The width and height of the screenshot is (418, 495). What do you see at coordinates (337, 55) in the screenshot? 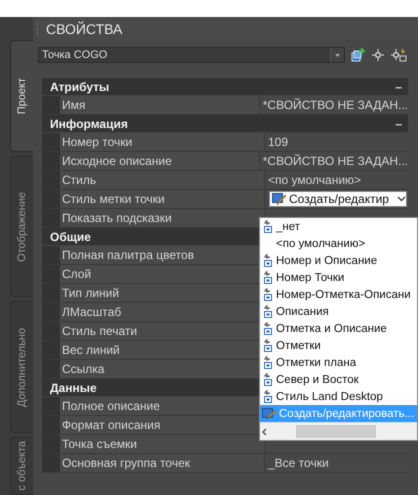
I see `caret-icon` at bounding box center [337, 55].